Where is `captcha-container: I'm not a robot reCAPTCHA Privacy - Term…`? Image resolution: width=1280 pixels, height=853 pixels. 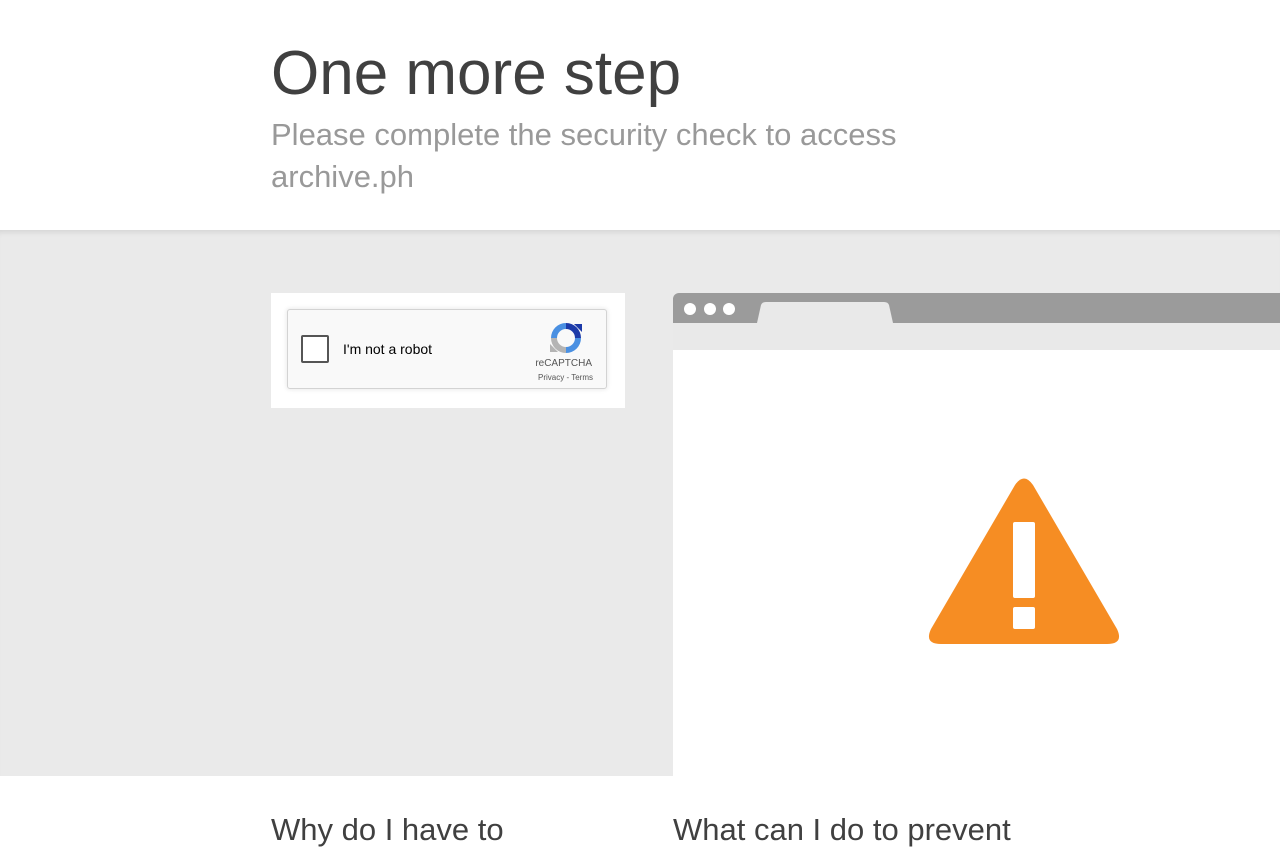
captcha-container: I'm not a robot reCAPTCHA Privacy - Term… is located at coordinates (448, 350).